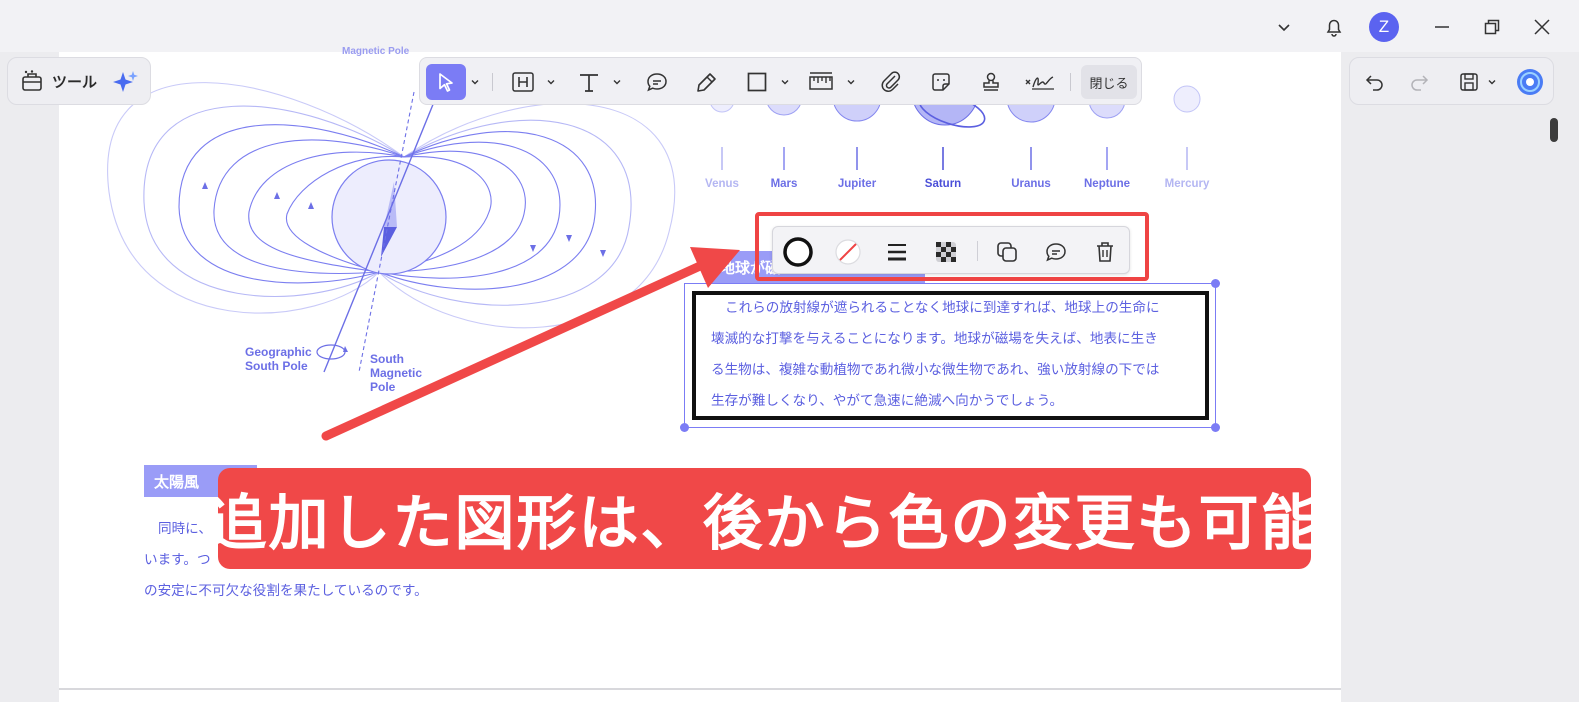 The image size is (1579, 702). What do you see at coordinates (523, 82) in the screenshot?
I see `heading-icon` at bounding box center [523, 82].